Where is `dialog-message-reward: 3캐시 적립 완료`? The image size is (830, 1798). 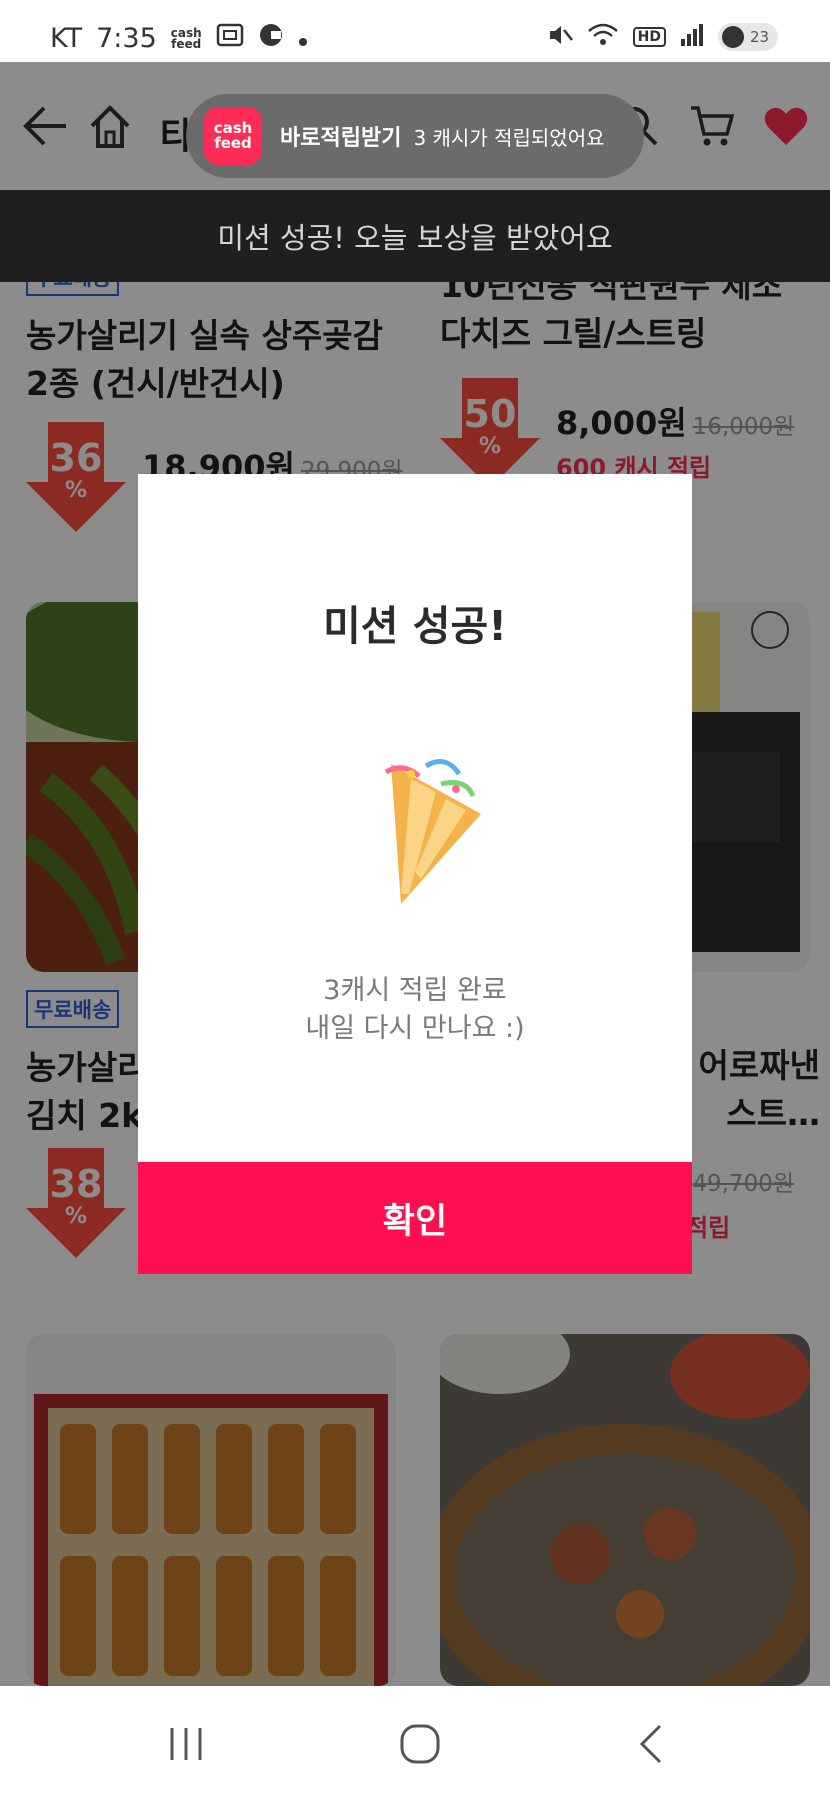 dialog-message-reward: 3캐시 적립 완료 is located at coordinates (415, 990).